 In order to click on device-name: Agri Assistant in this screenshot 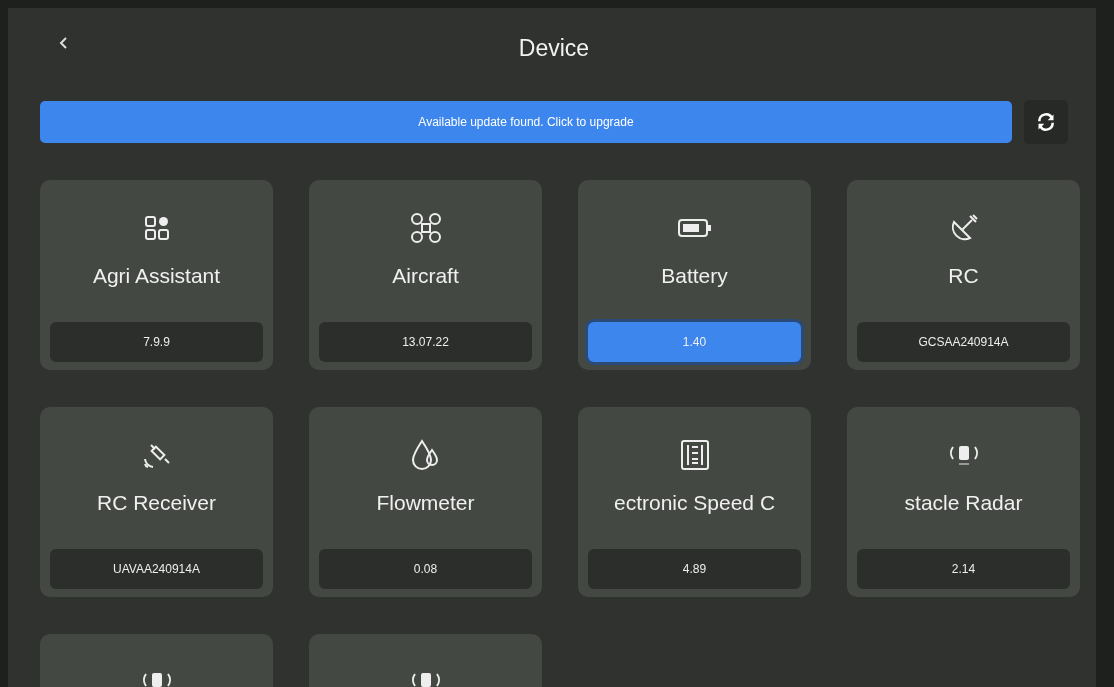, I will do `click(156, 276)`.